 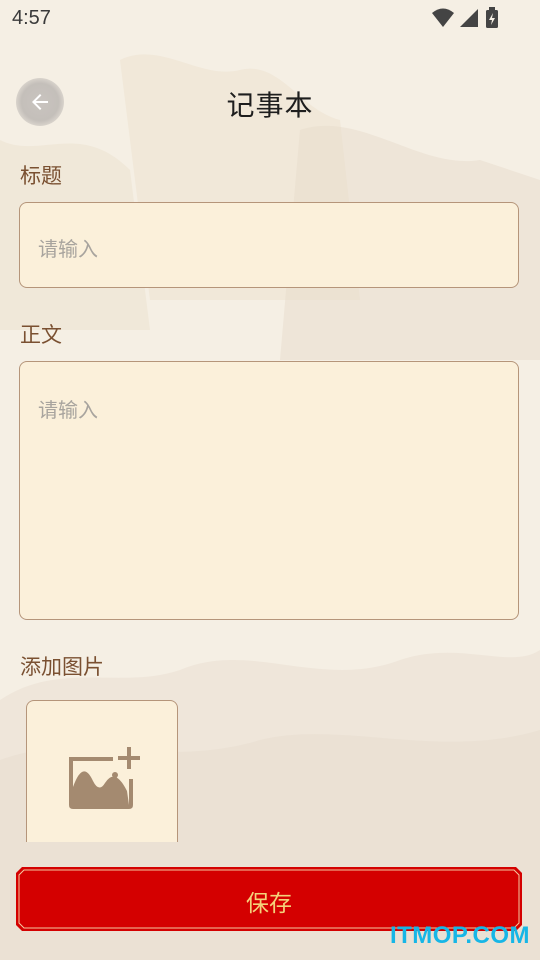 What do you see at coordinates (469, 18) in the screenshot?
I see `signal-icon` at bounding box center [469, 18].